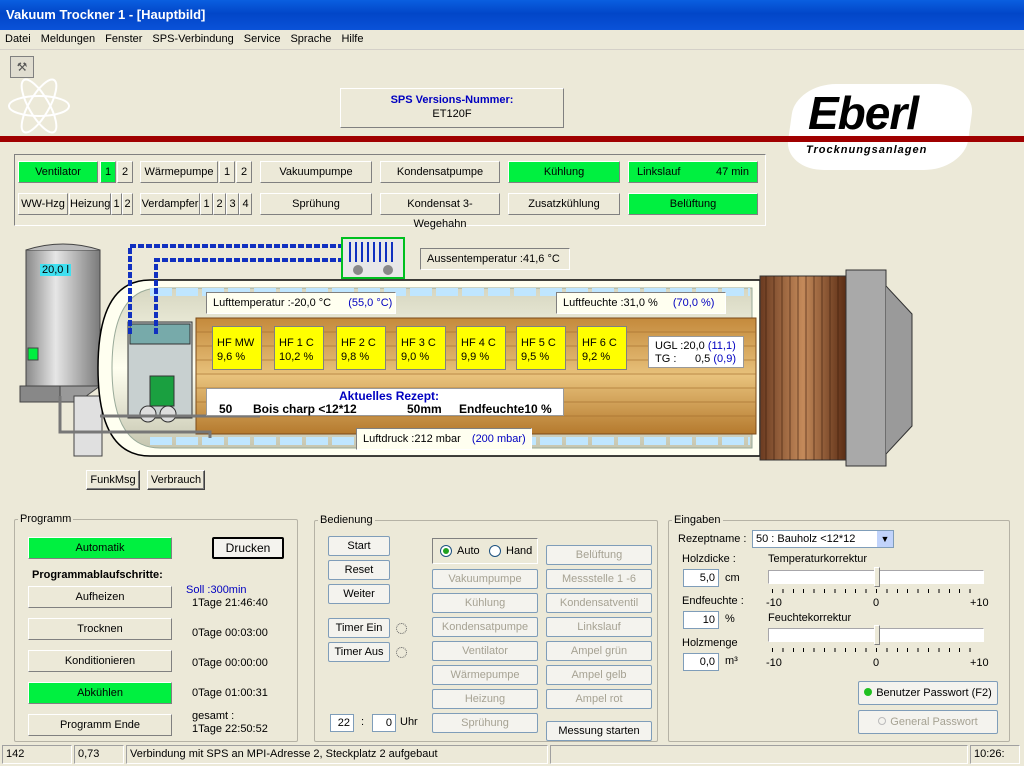  What do you see at coordinates (979, 603) in the screenshot?
I see `temp-scale-max: +10` at bounding box center [979, 603].